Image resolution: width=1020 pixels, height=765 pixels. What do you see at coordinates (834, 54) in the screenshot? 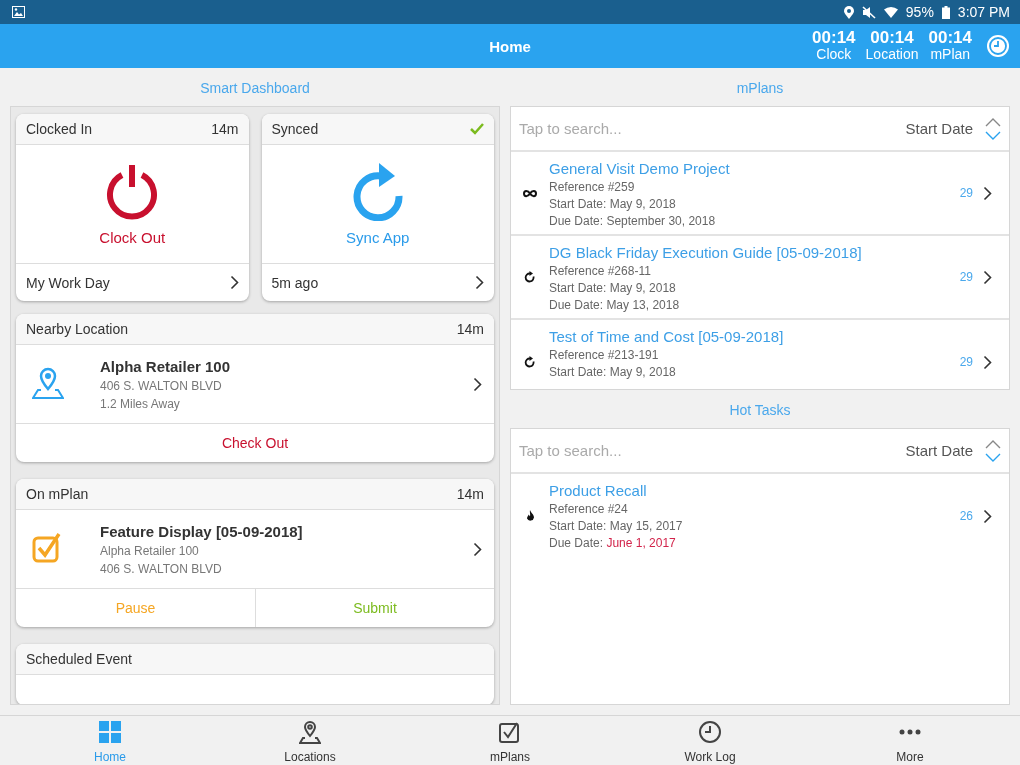
I see `timer-label: Clock` at bounding box center [834, 54].